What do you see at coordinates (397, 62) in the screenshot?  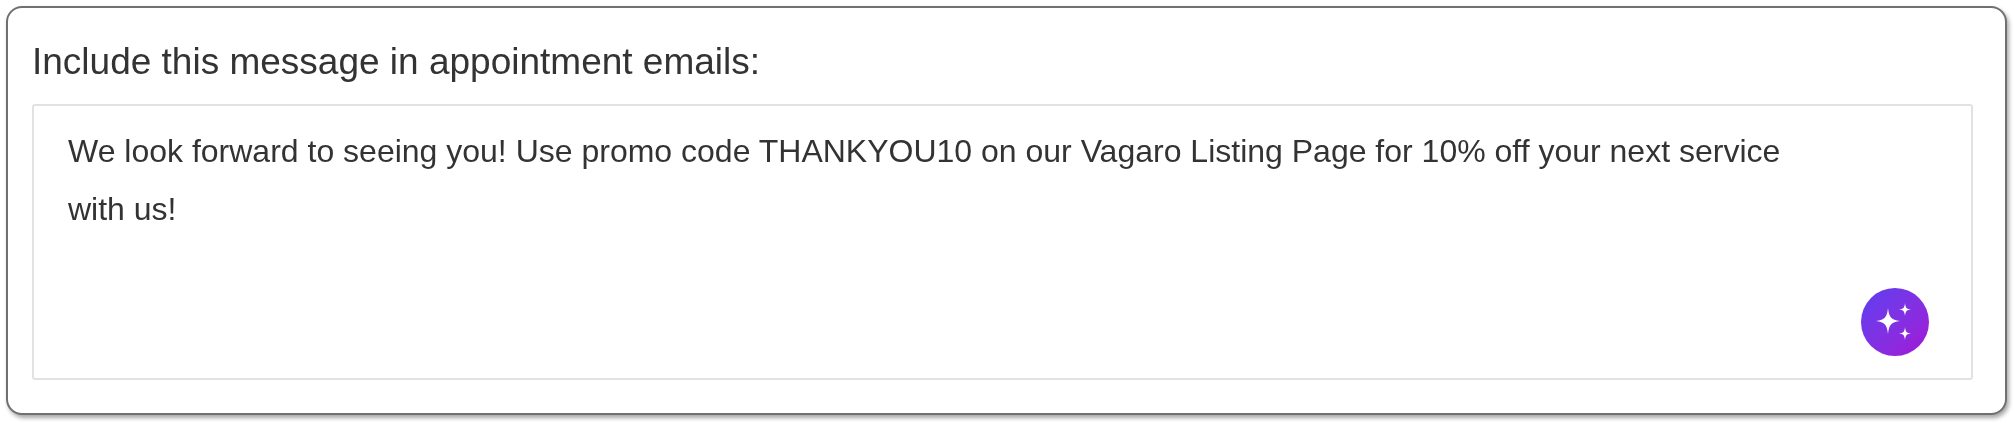 I see `field-label: Include this message in appointment emails:` at bounding box center [397, 62].